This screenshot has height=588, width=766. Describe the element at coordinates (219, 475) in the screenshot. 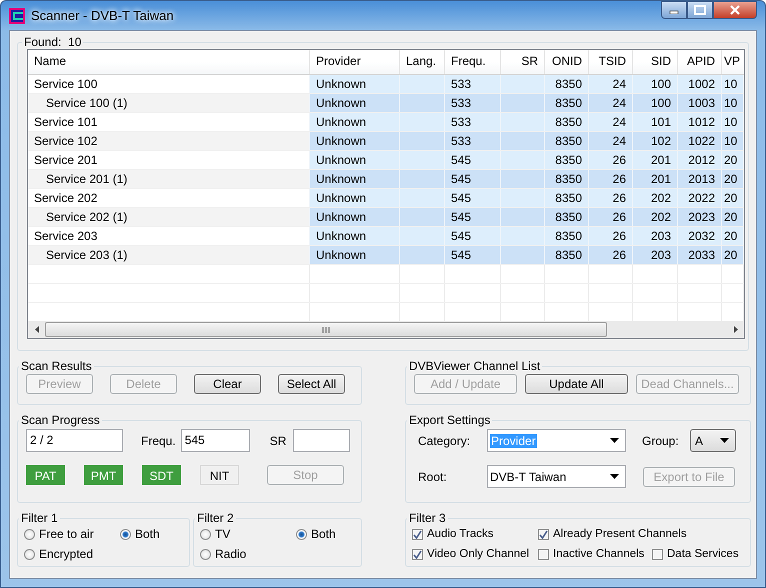

I see `table-indicator: NIT` at that location.